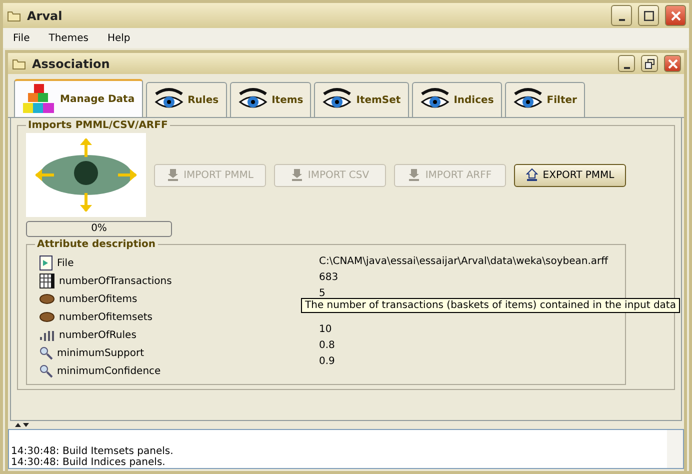 The image size is (692, 474). I want to click on action-button: EXPORT PMML, so click(570, 175).